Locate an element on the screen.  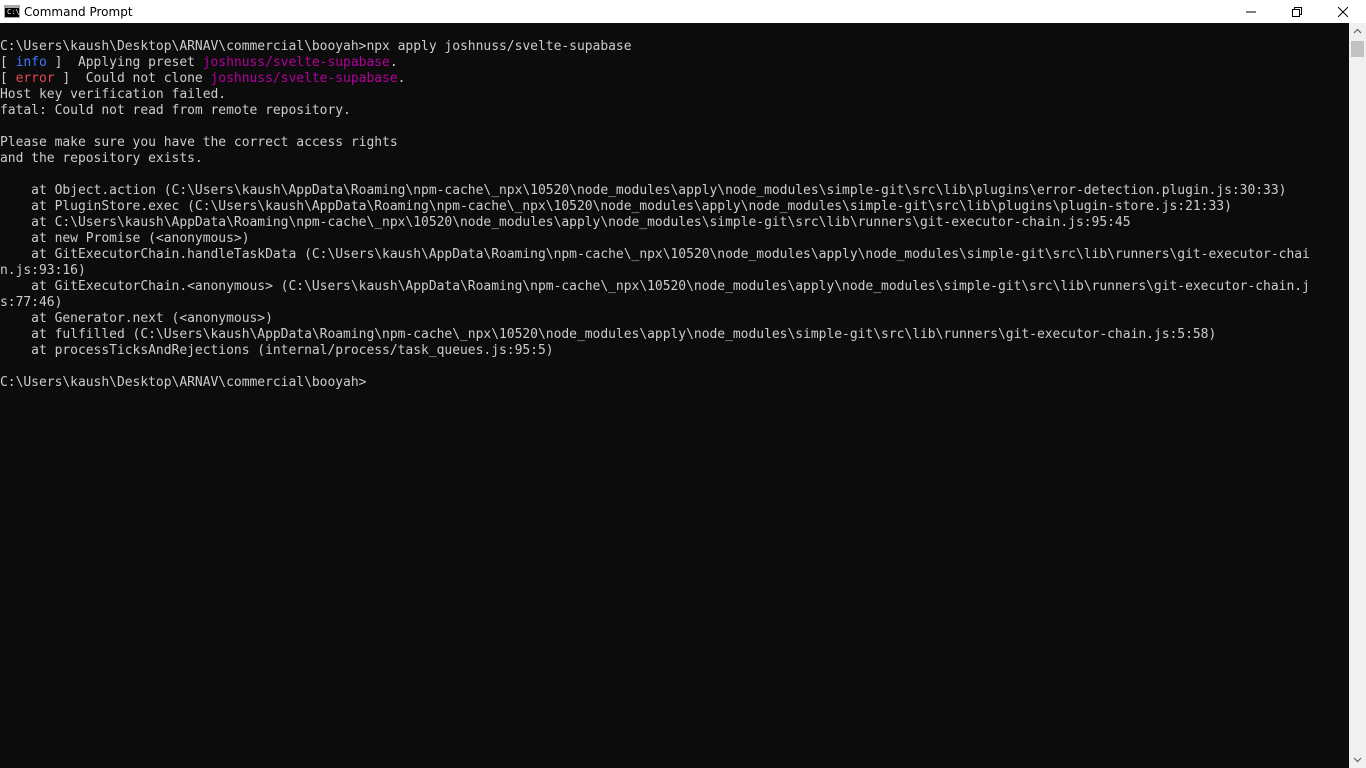
stack-trace-line: at Generator.next (<anonymous>) is located at coordinates (136, 318).